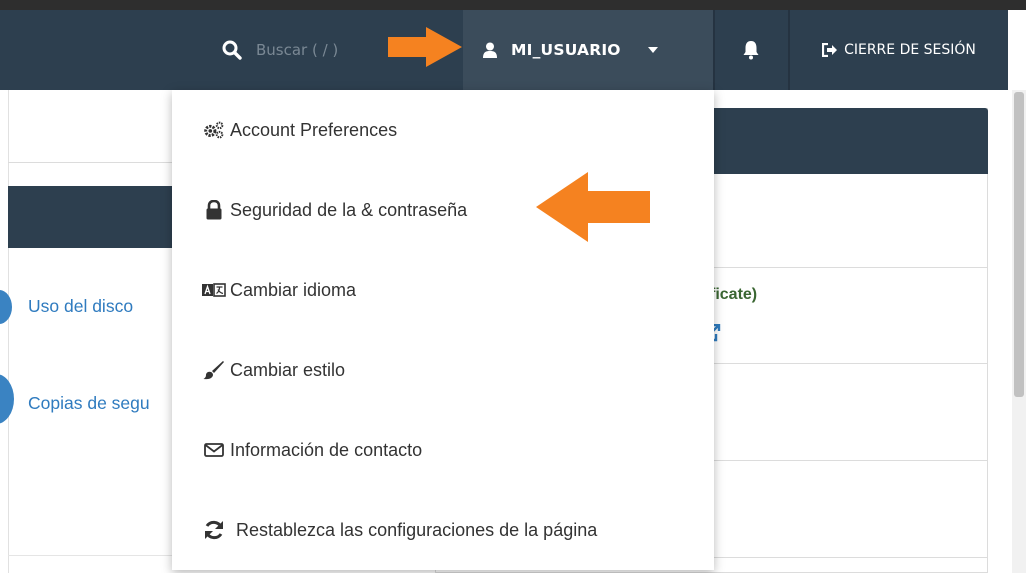 The height and width of the screenshot is (573, 1026). I want to click on logout-button: CIERRE DE SESIÓN, so click(899, 50).